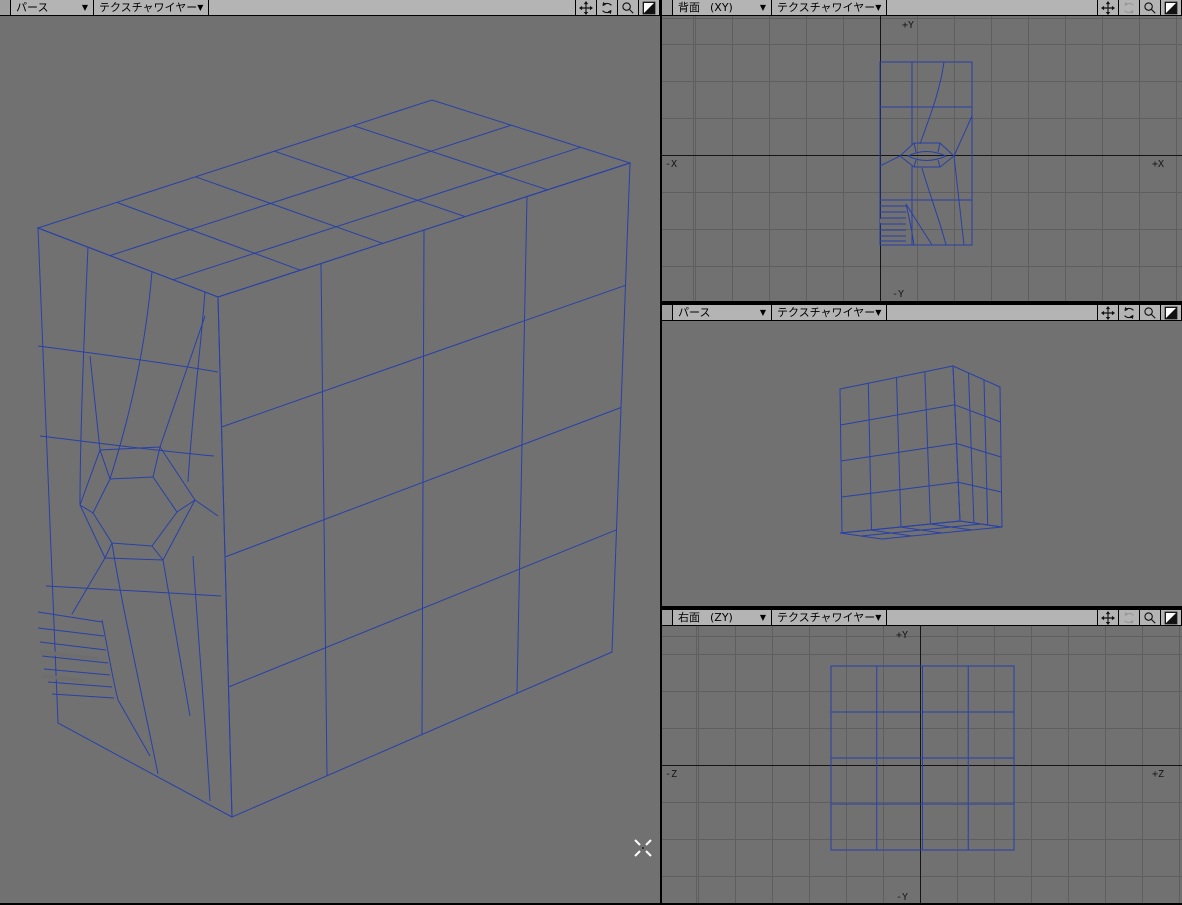  I want to click on back-viewport-header: 背面 (XY) ▼ テクスチャワイヤー ▼, so click(922, 8).